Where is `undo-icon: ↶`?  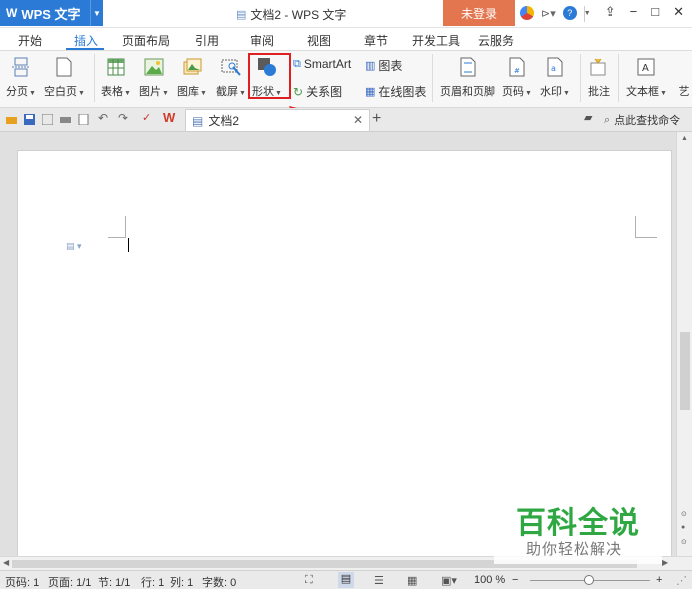
undo-icon: ↶ is located at coordinates (103, 118).